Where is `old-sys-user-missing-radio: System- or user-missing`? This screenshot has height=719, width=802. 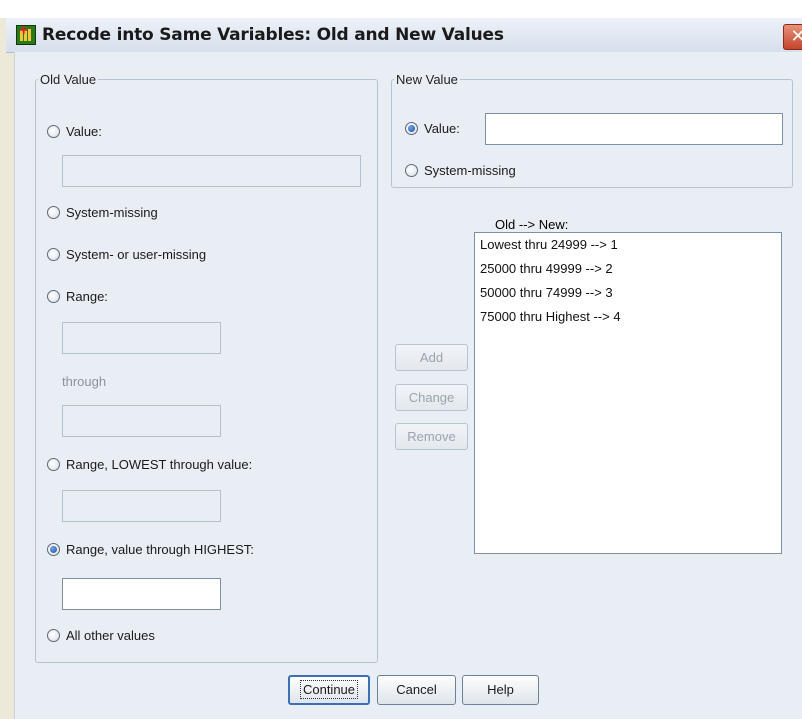 old-sys-user-missing-radio: System- or user-missing is located at coordinates (126, 254).